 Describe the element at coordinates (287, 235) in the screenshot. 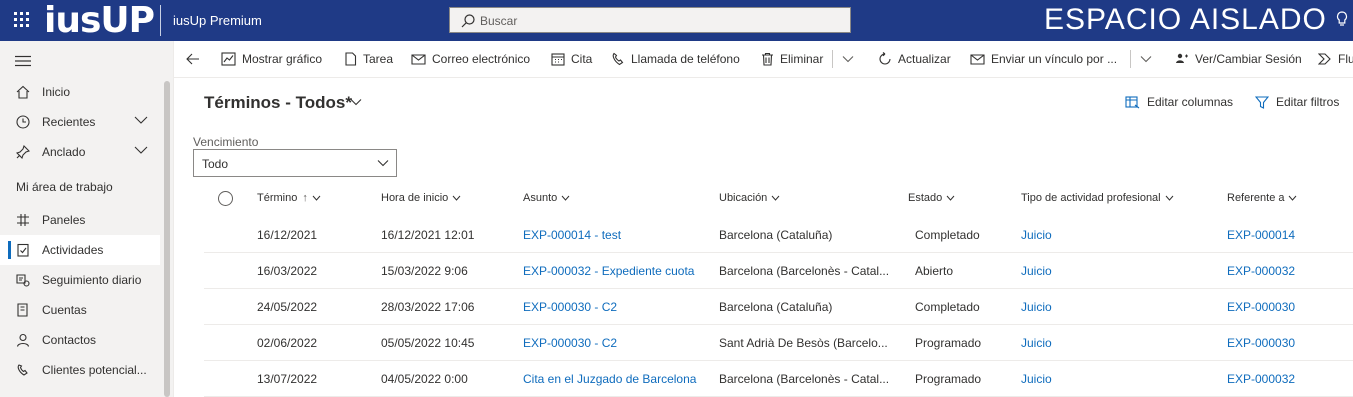

I see `cell-termino: 16/12/2021` at that location.